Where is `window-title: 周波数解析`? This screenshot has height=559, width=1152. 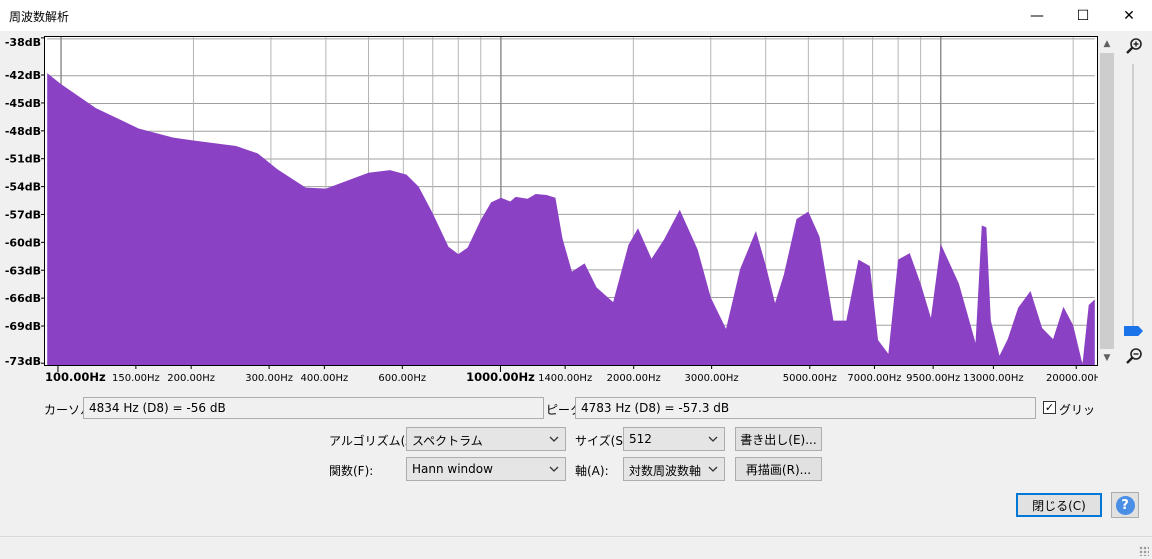 window-title: 周波数解析 is located at coordinates (39, 17).